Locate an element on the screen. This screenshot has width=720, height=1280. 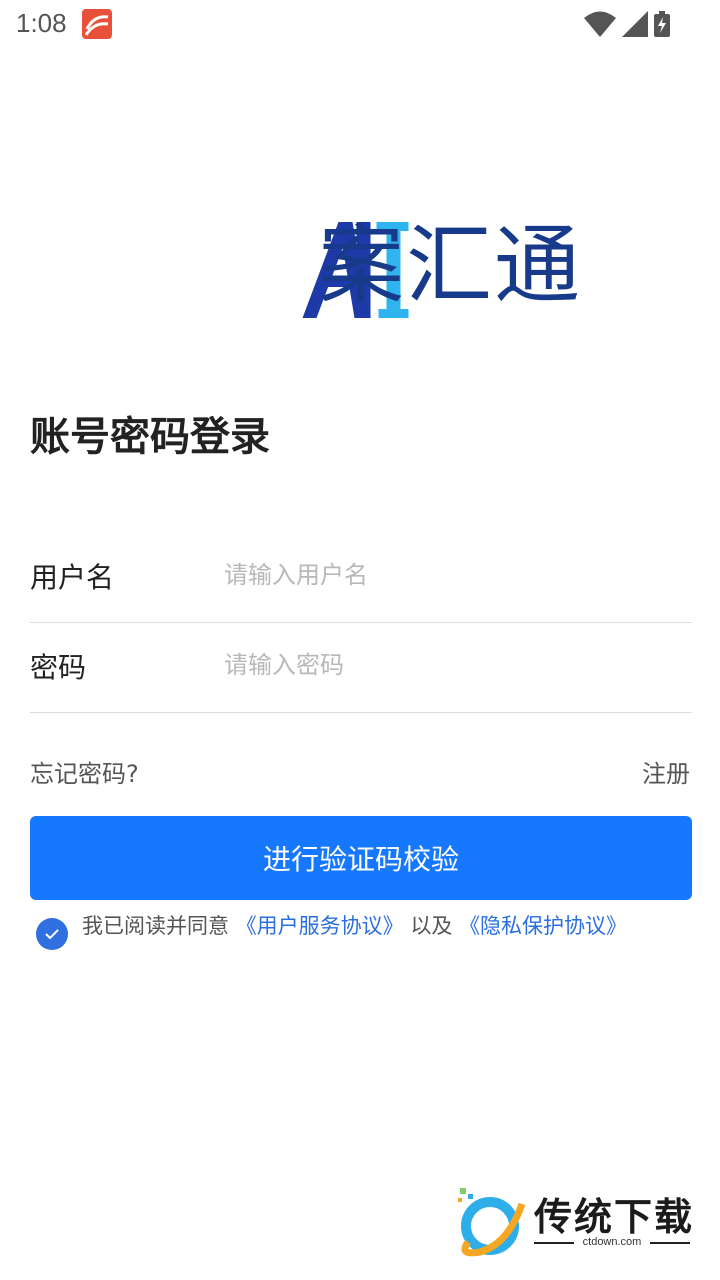
watermark-logo-icon is located at coordinates (492, 1222).